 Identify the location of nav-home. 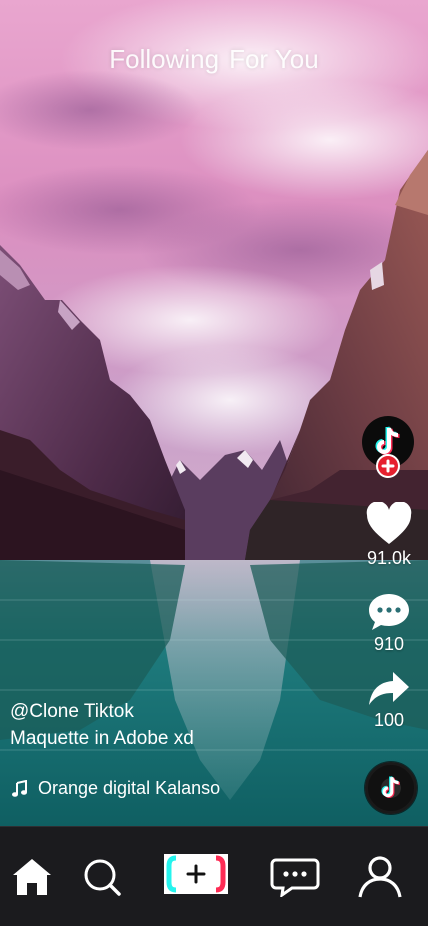
(32, 876).